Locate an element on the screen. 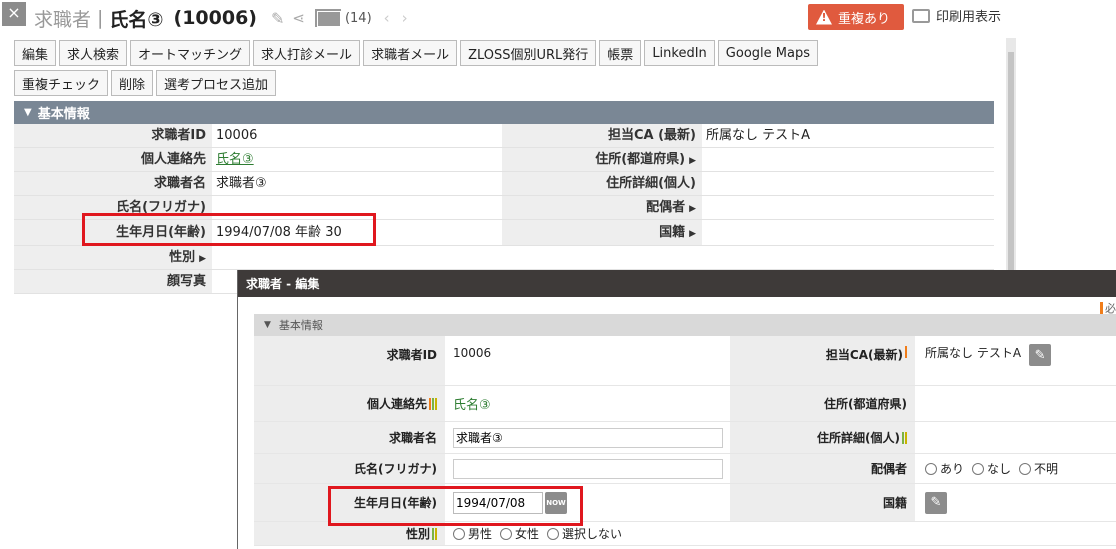 The image size is (1116, 549). field-label: 顔写真 is located at coordinates (113, 281).